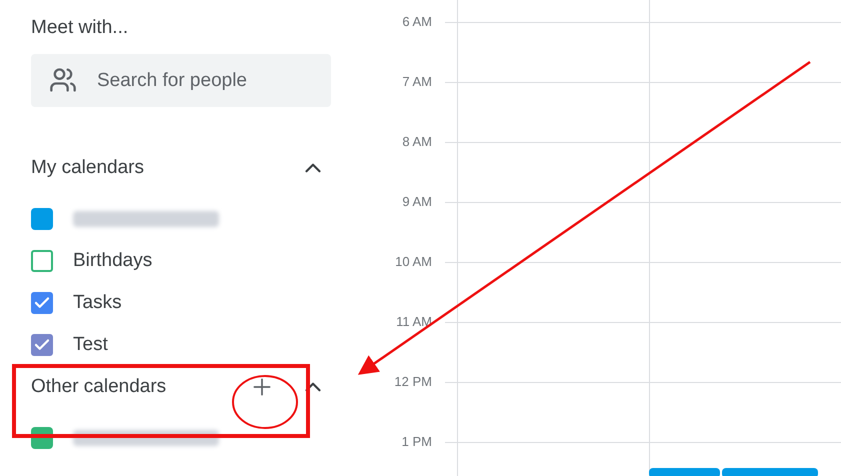 This screenshot has width=841, height=476. I want to click on calendar-name: Test, so click(90, 344).